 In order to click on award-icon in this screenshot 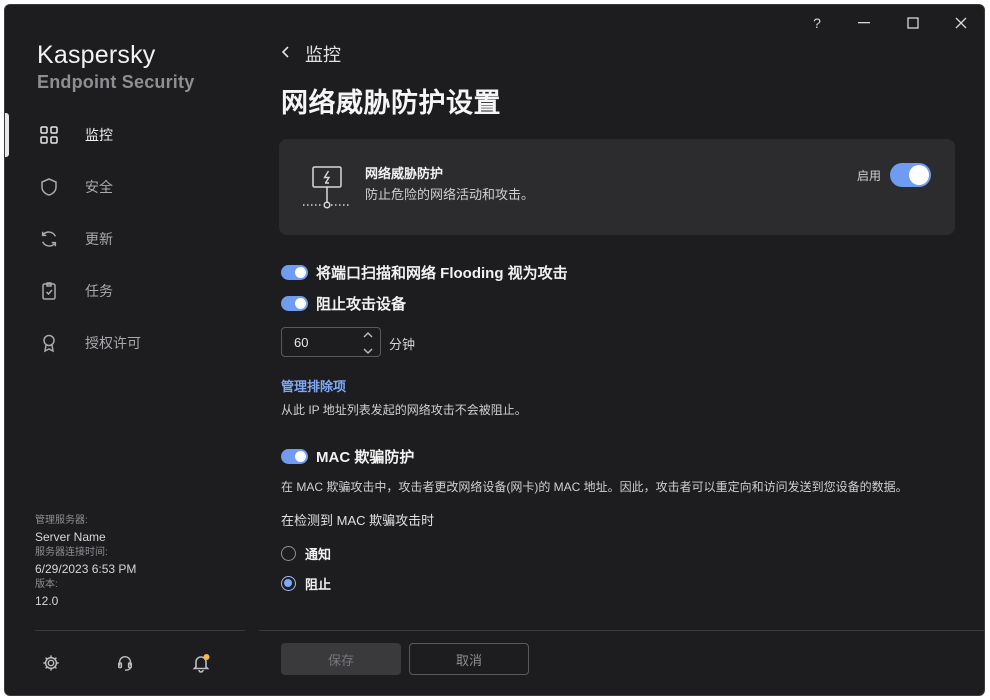, I will do `click(49, 343)`.